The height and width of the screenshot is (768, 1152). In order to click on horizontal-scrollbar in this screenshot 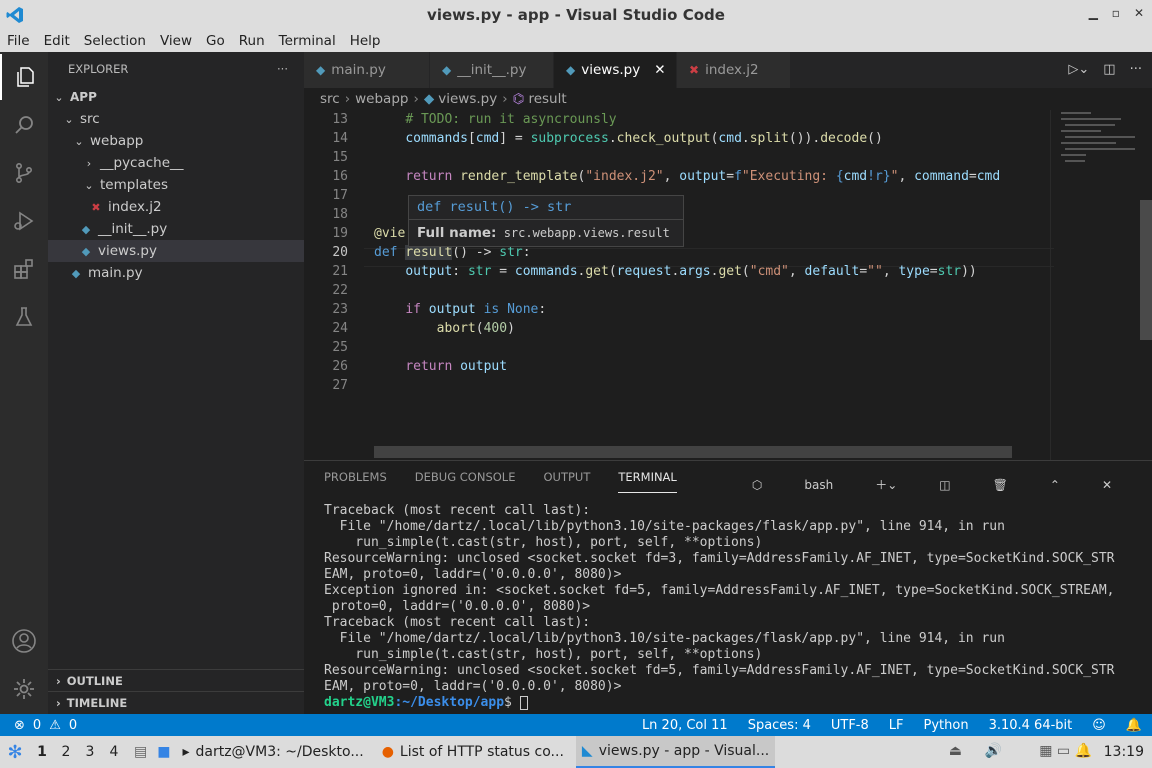, I will do `click(693, 452)`.